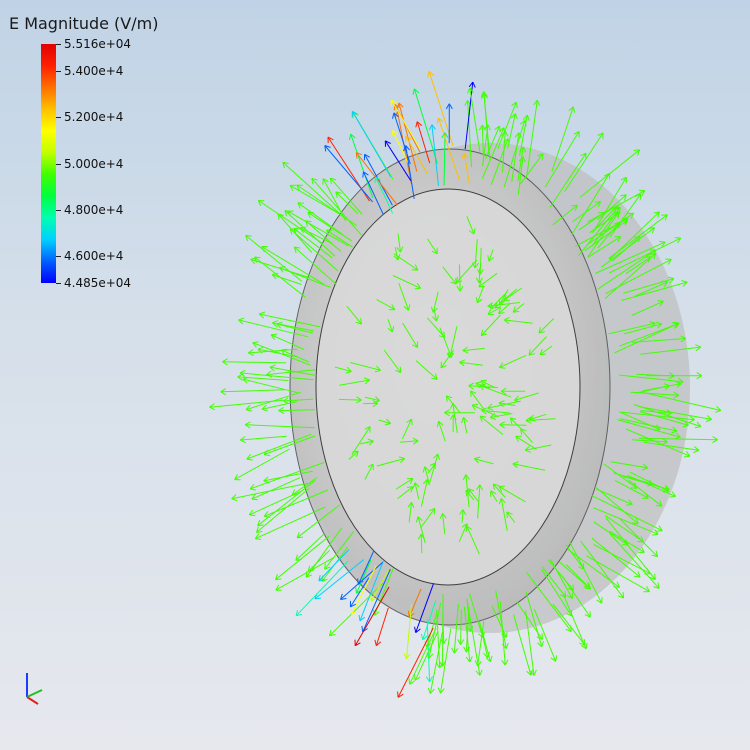  What do you see at coordinates (98, 283) in the screenshot?
I see `colorbar-tick-label: 4.485e+04` at bounding box center [98, 283].